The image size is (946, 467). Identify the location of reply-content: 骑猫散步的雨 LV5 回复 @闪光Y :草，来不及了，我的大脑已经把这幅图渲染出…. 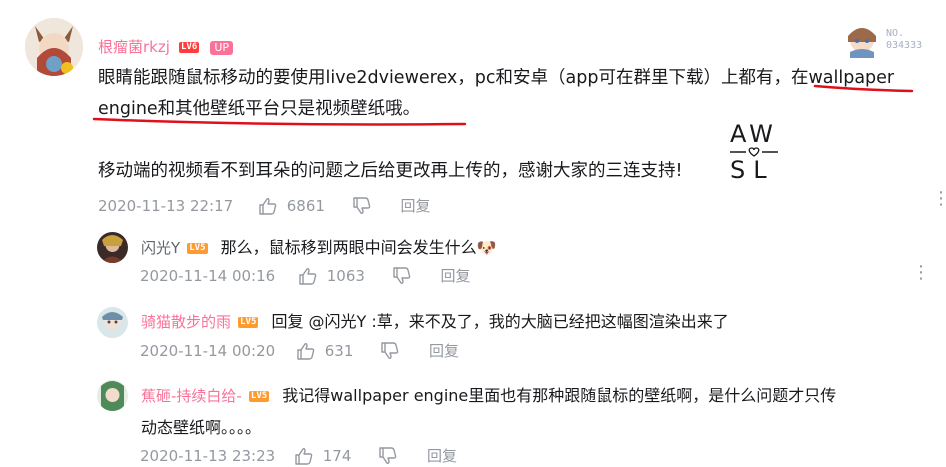
(435, 322).